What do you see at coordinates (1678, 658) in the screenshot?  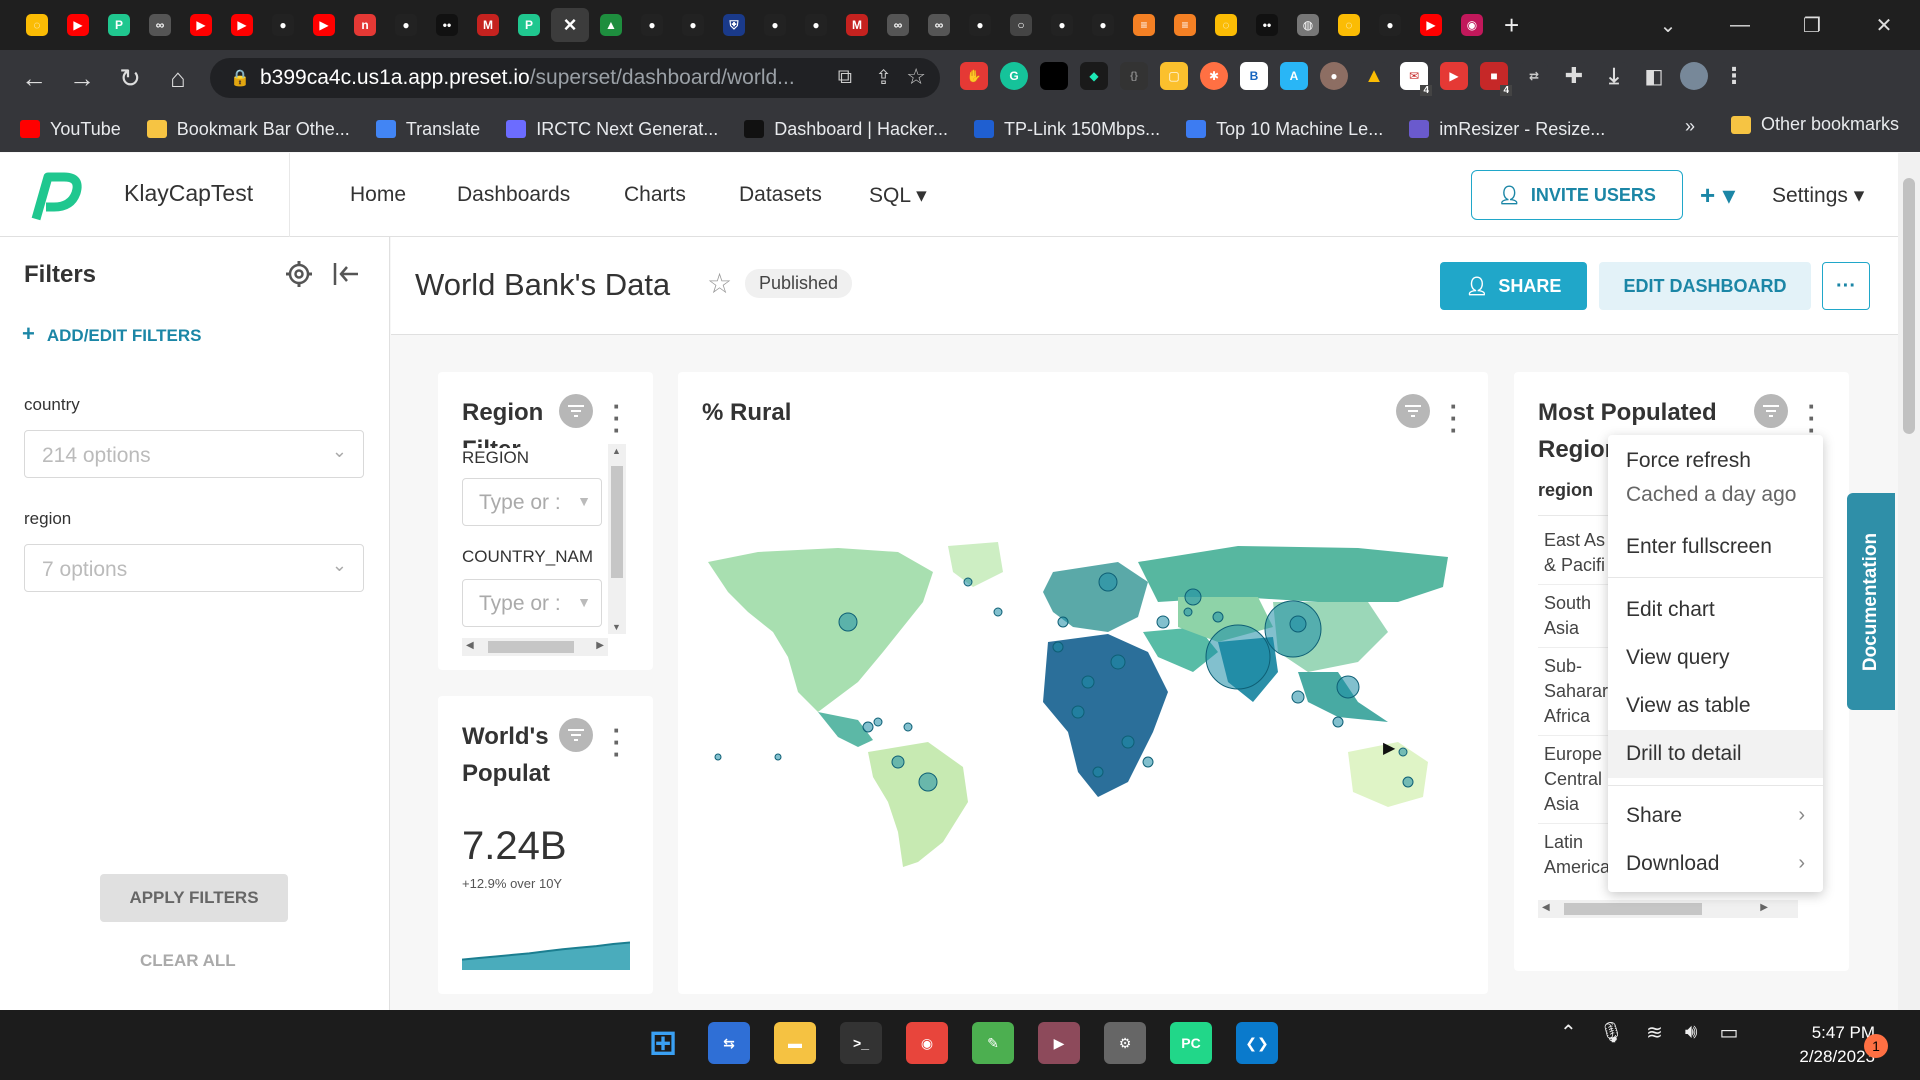 I see `view-query-item: View query` at bounding box center [1678, 658].